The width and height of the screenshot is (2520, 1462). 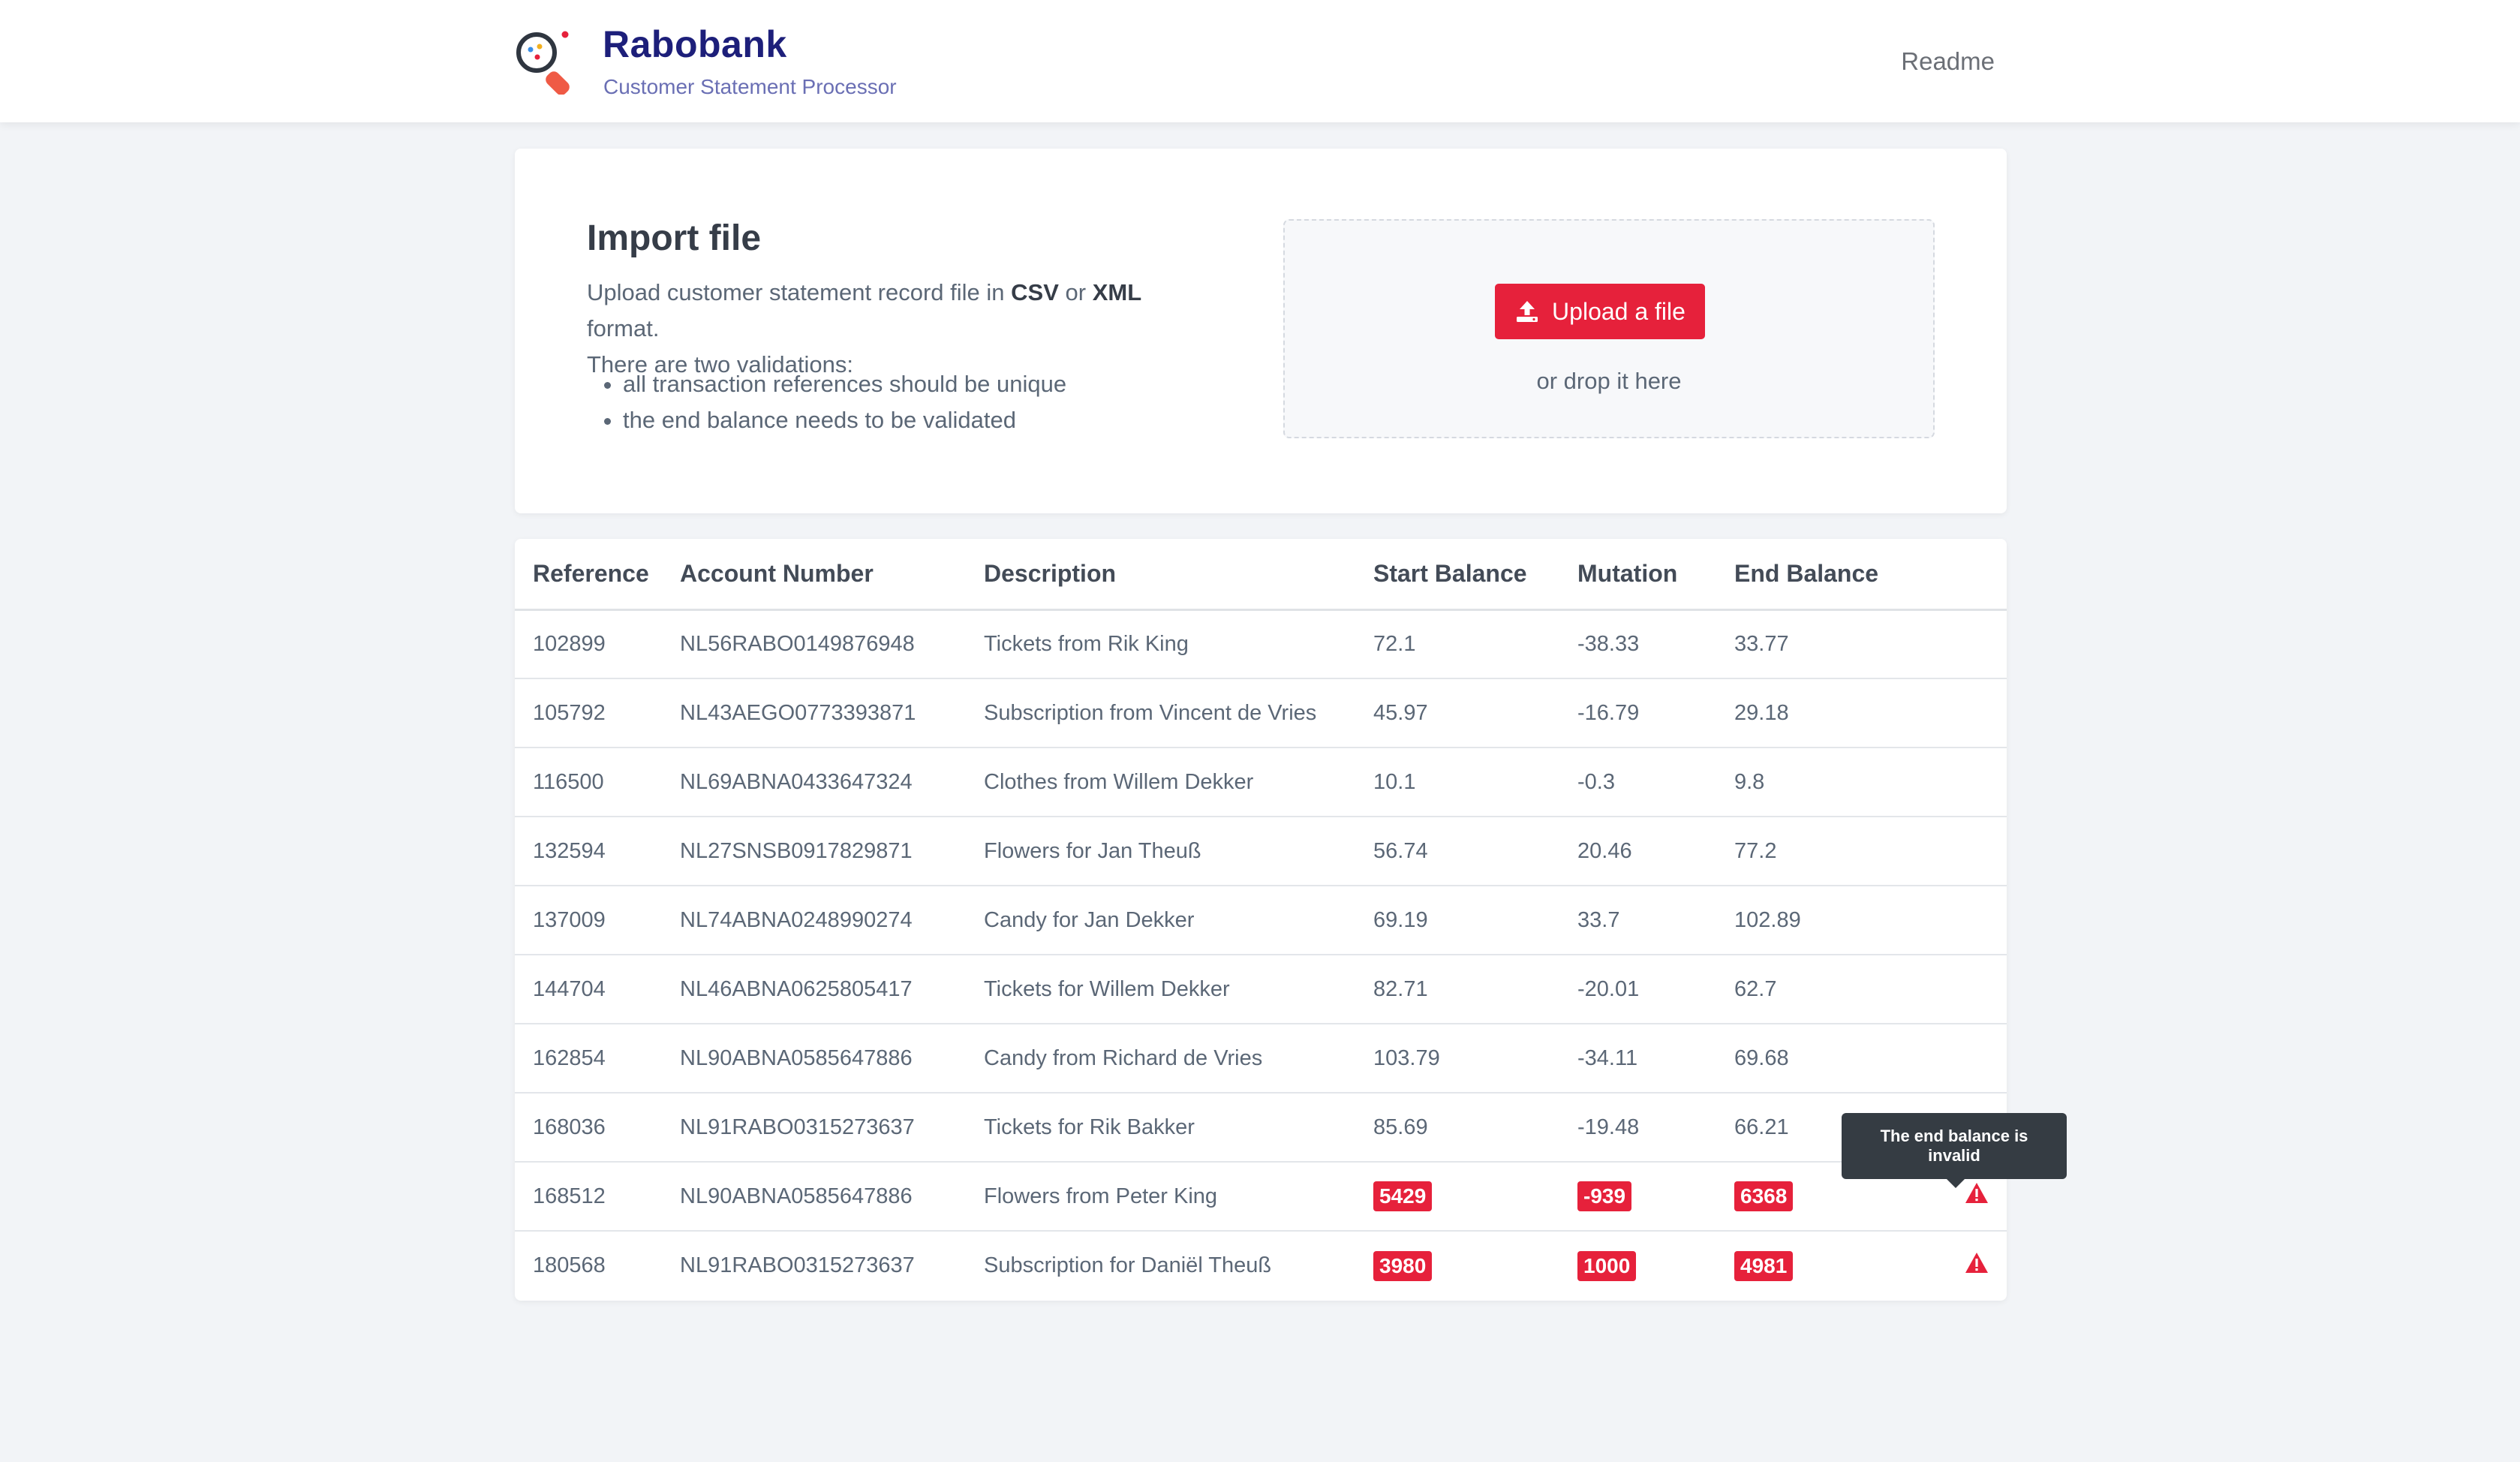 I want to click on header-end-balance: End Balance, so click(x=1824, y=575).